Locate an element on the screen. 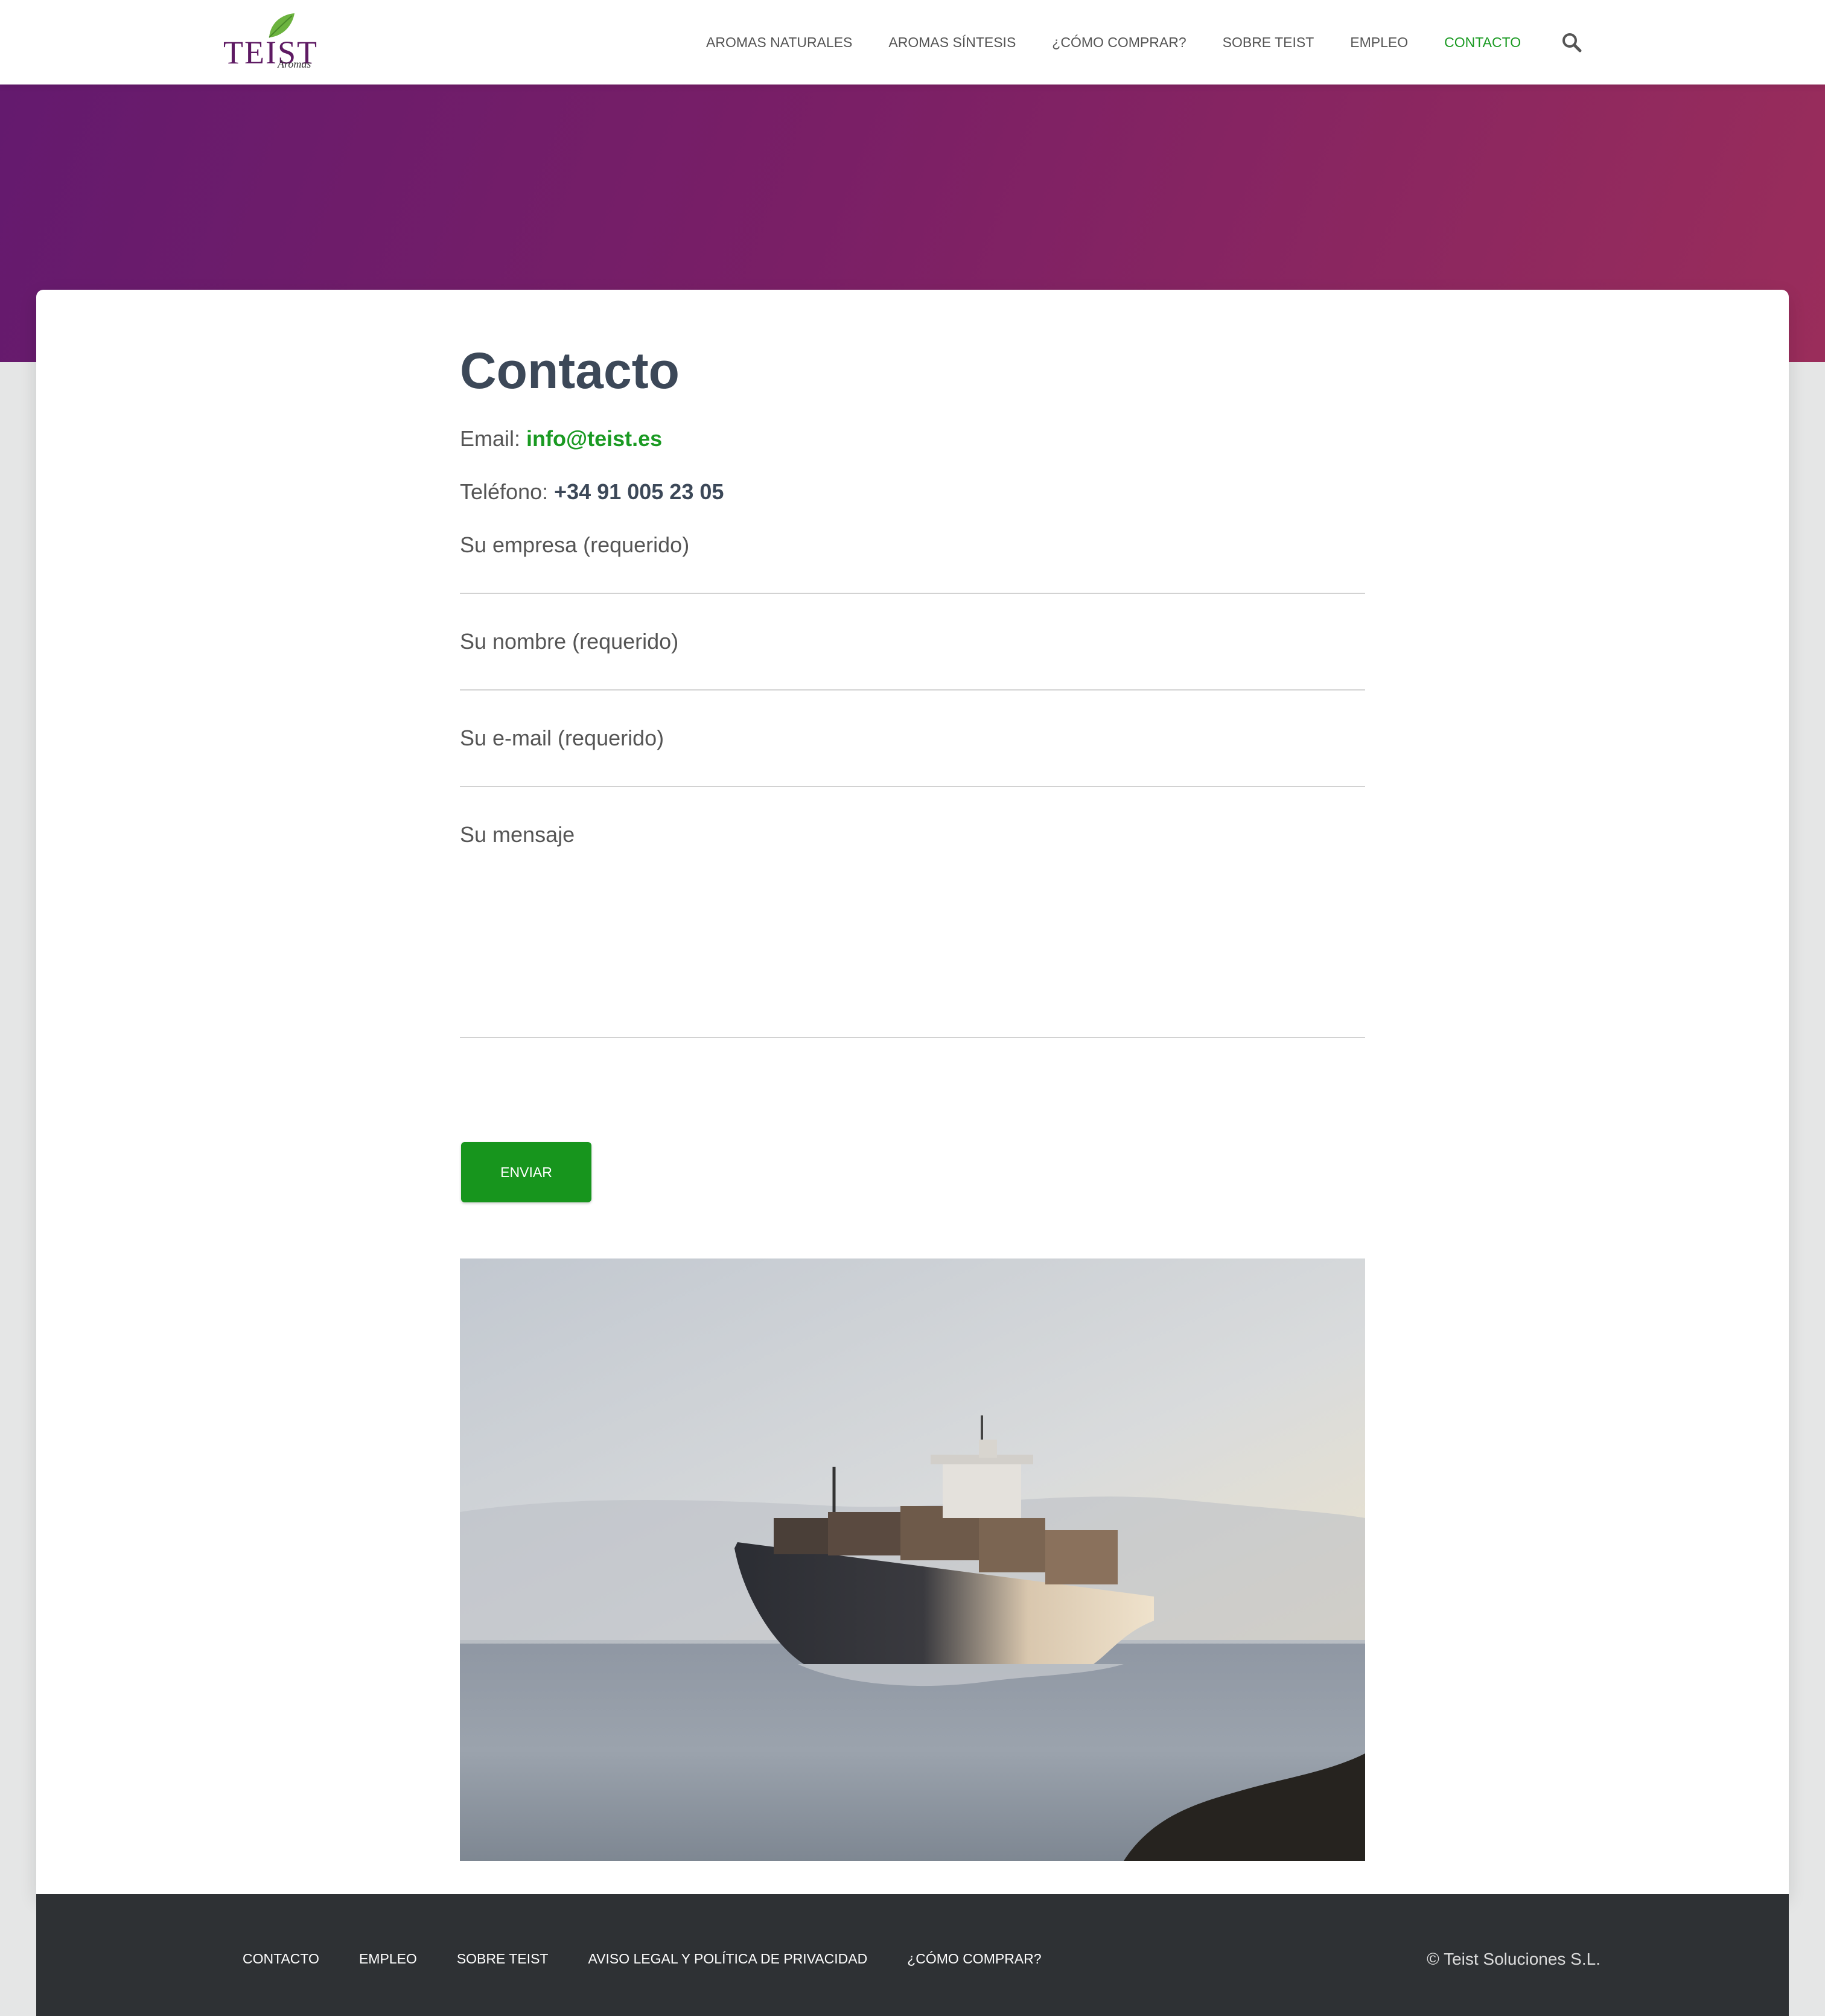  email-link: info@teist.es is located at coordinates (594, 438).